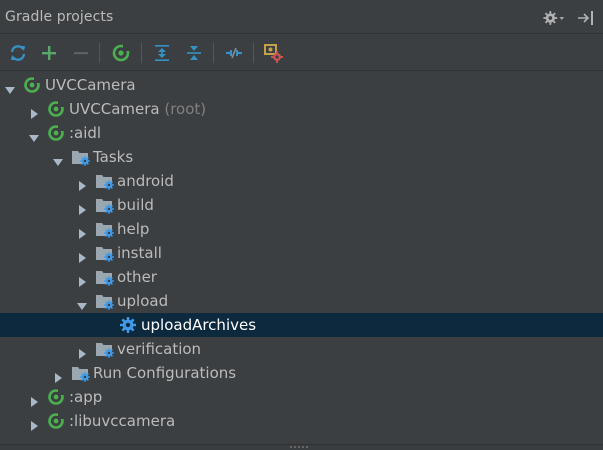  I want to click on tree-node-text: help, so click(133, 229).